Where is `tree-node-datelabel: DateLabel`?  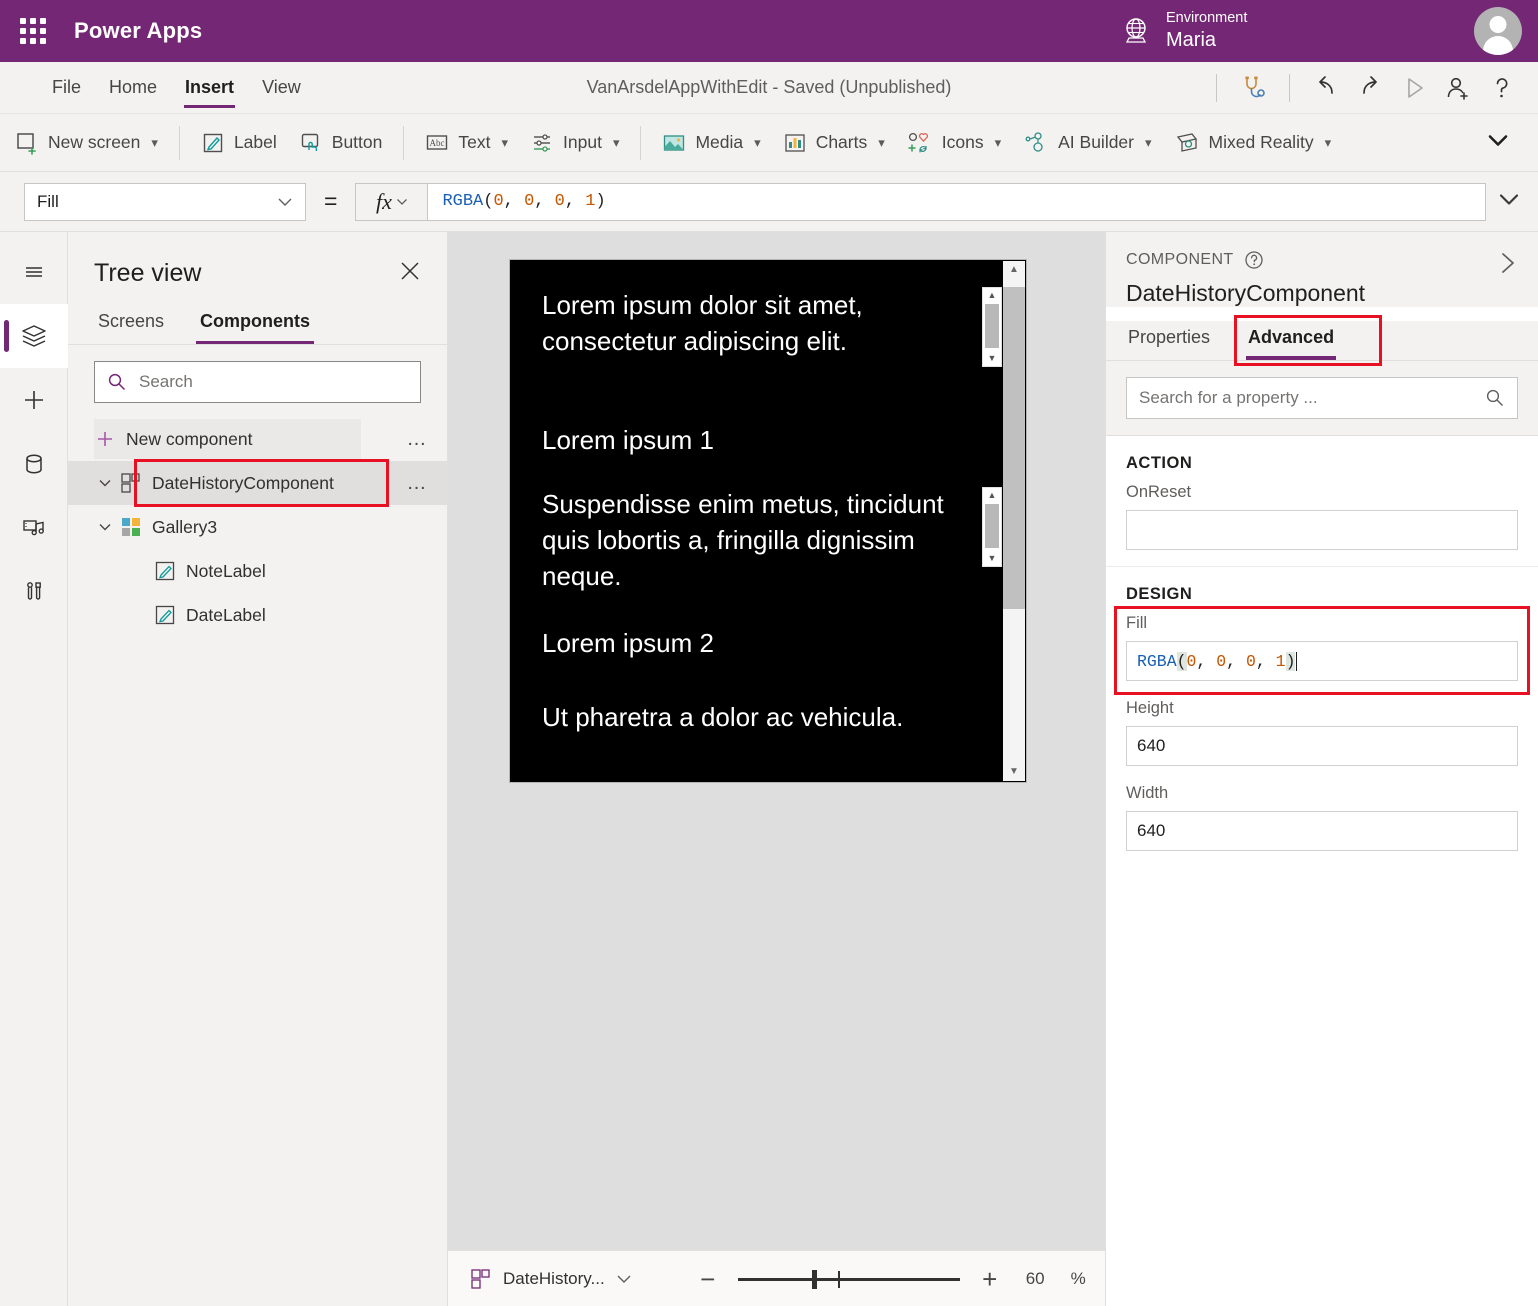 tree-node-datelabel: DateLabel is located at coordinates (257, 615).